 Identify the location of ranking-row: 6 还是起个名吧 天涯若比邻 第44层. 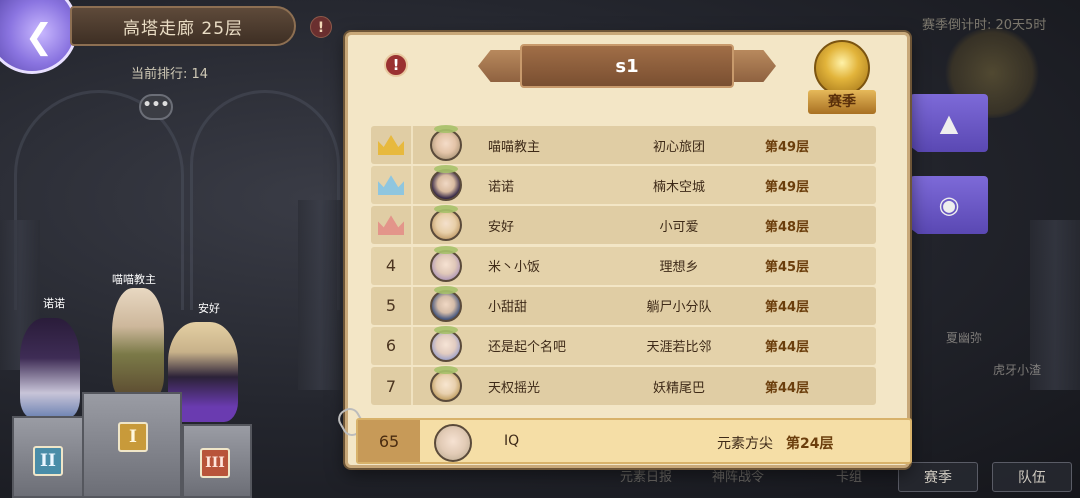
(623, 345).